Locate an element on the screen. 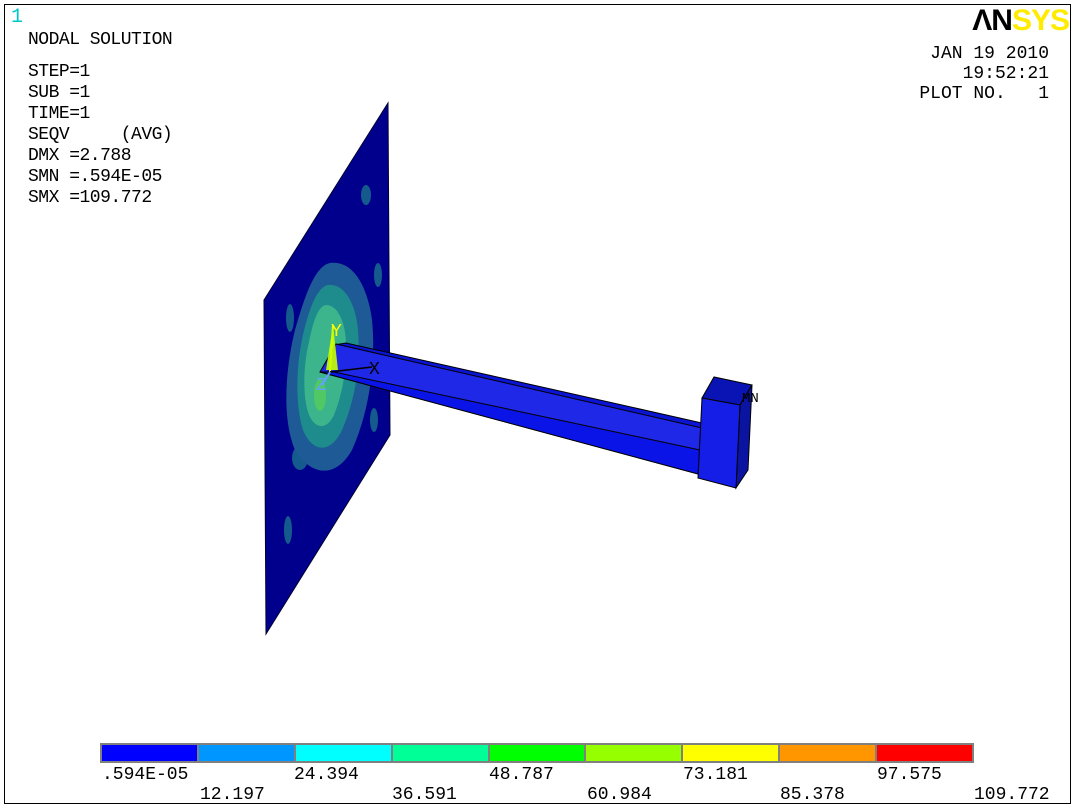  legend-label-bottom: 85.378 is located at coordinates (812, 795).